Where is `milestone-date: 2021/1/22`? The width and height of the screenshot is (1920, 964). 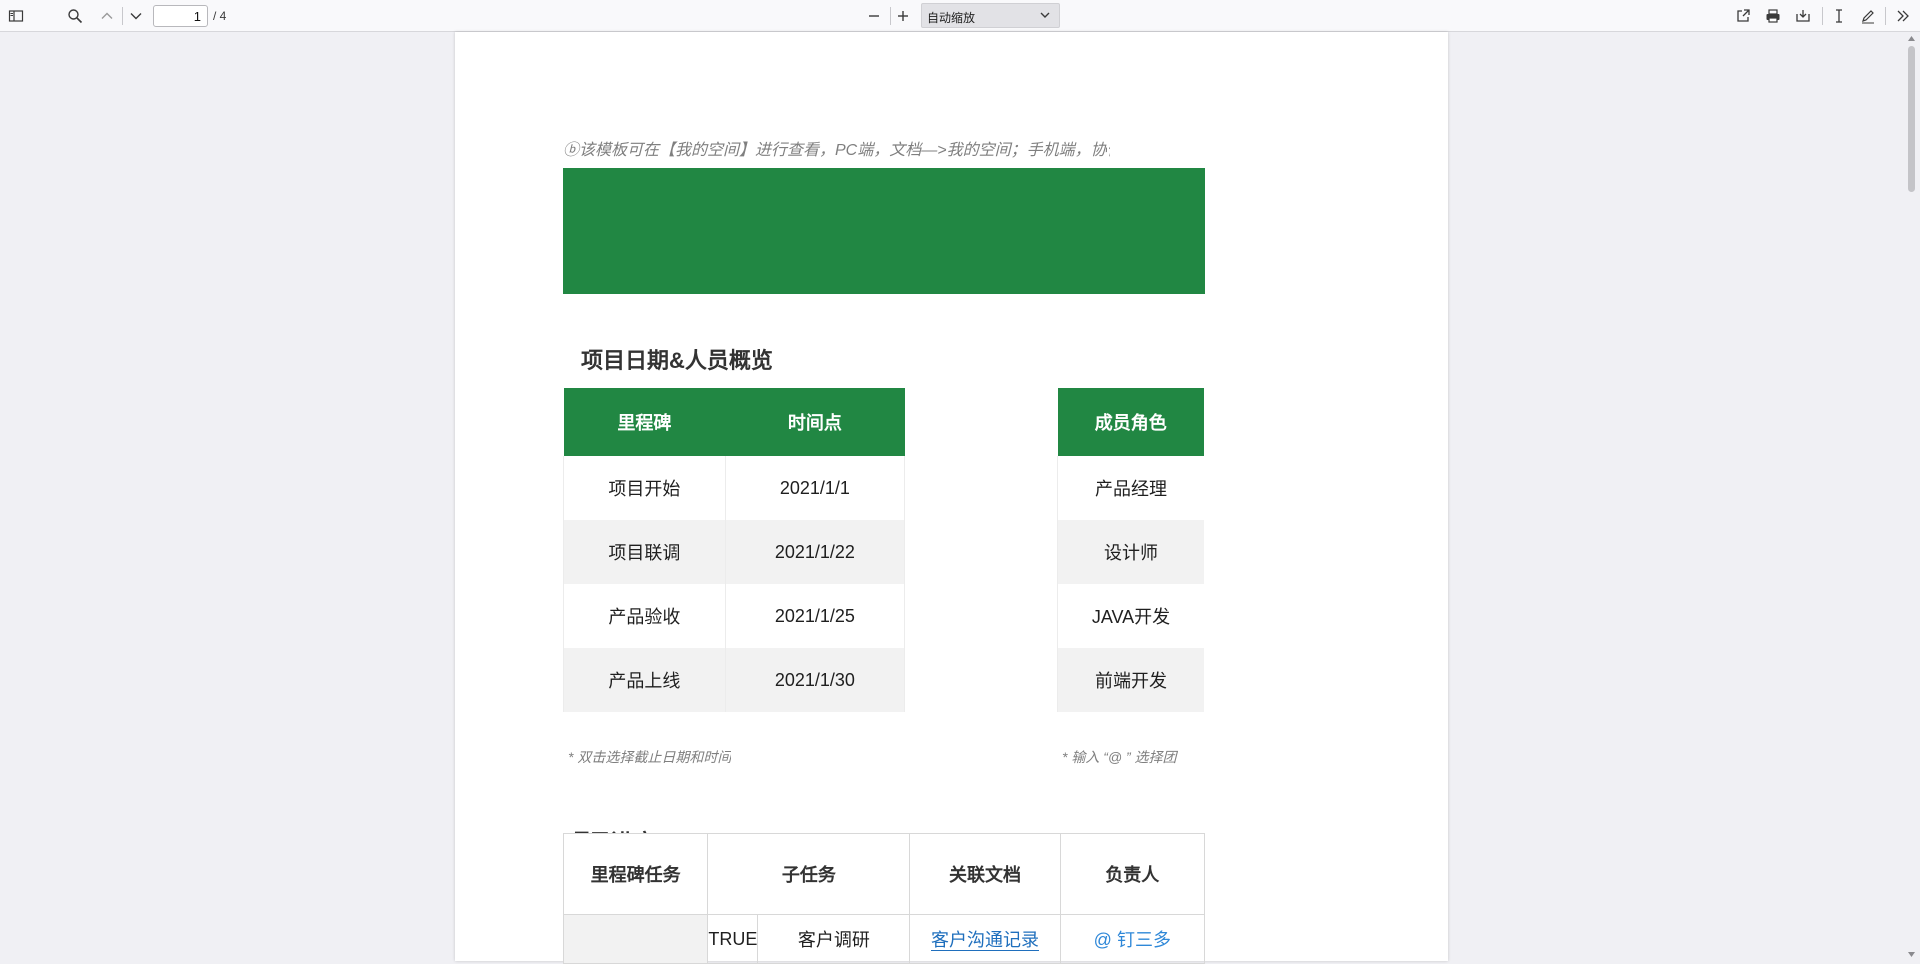 milestone-date: 2021/1/22 is located at coordinates (815, 552).